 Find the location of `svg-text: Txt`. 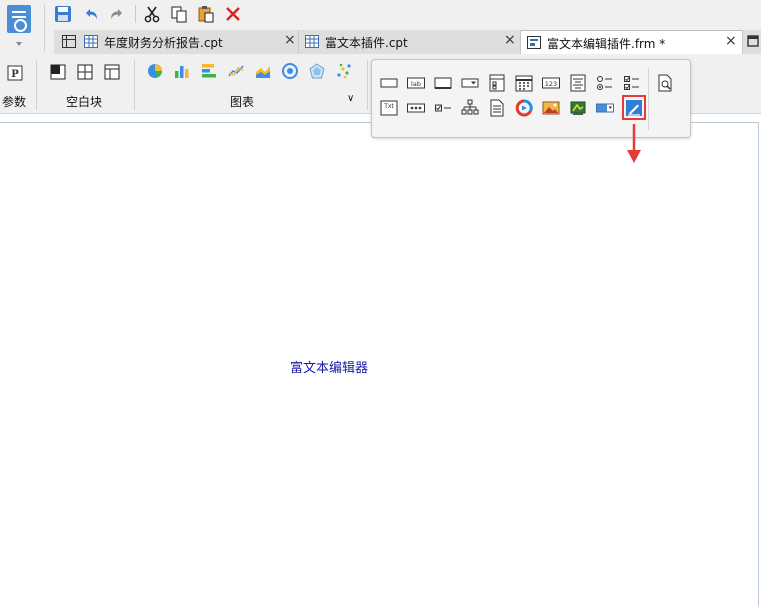

svg-text: Txt is located at coordinates (388, 106).